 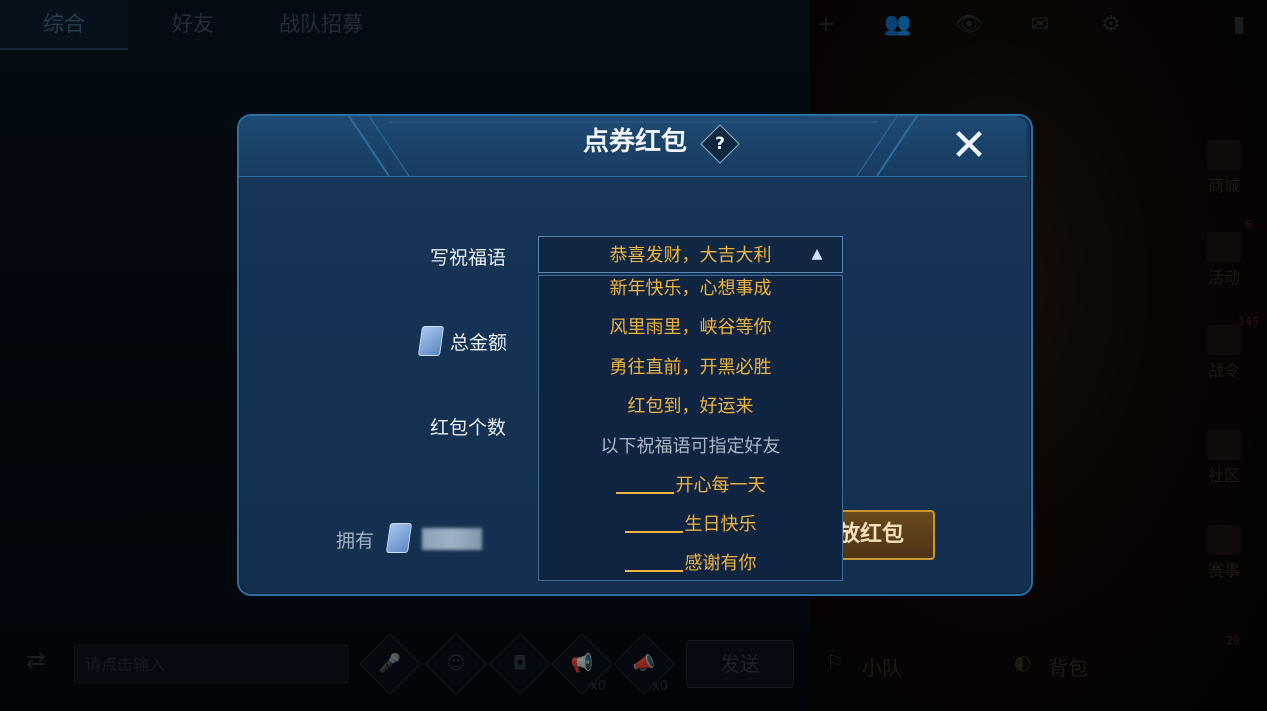 I want to click on friend-blessing-option: 感谢有你, so click(x=690, y=564).